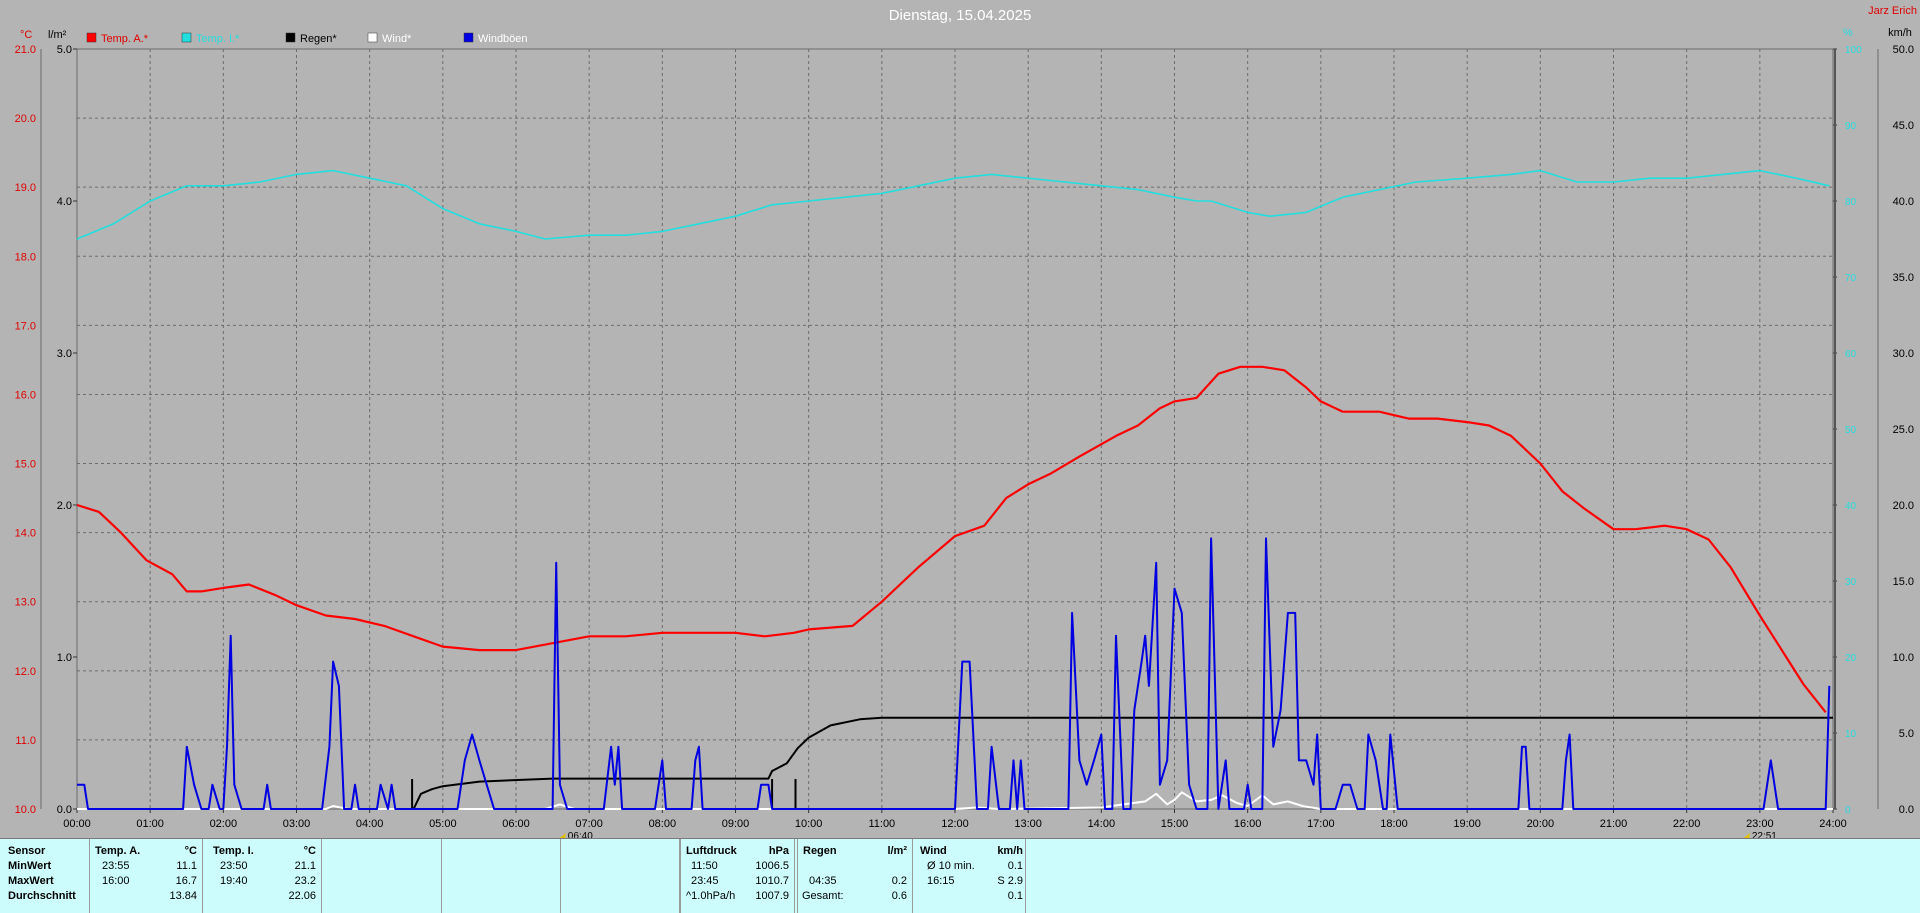 The height and width of the screenshot is (913, 1920). Describe the element at coordinates (705, 881) in the screenshot. I see `luftdruck-max-time: 23:45` at that location.